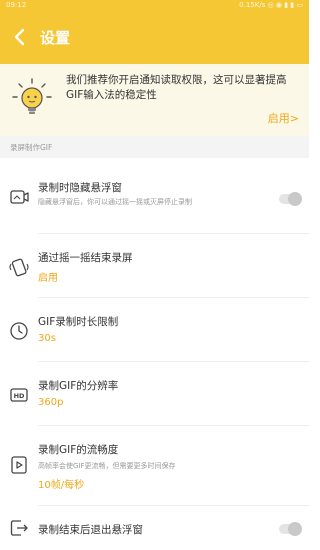 Image resolution: width=320 pixels, height=550 pixels. What do you see at coordinates (80, 188) in the screenshot?
I see `item-title: 录制时隐藏悬浮窗` at bounding box center [80, 188].